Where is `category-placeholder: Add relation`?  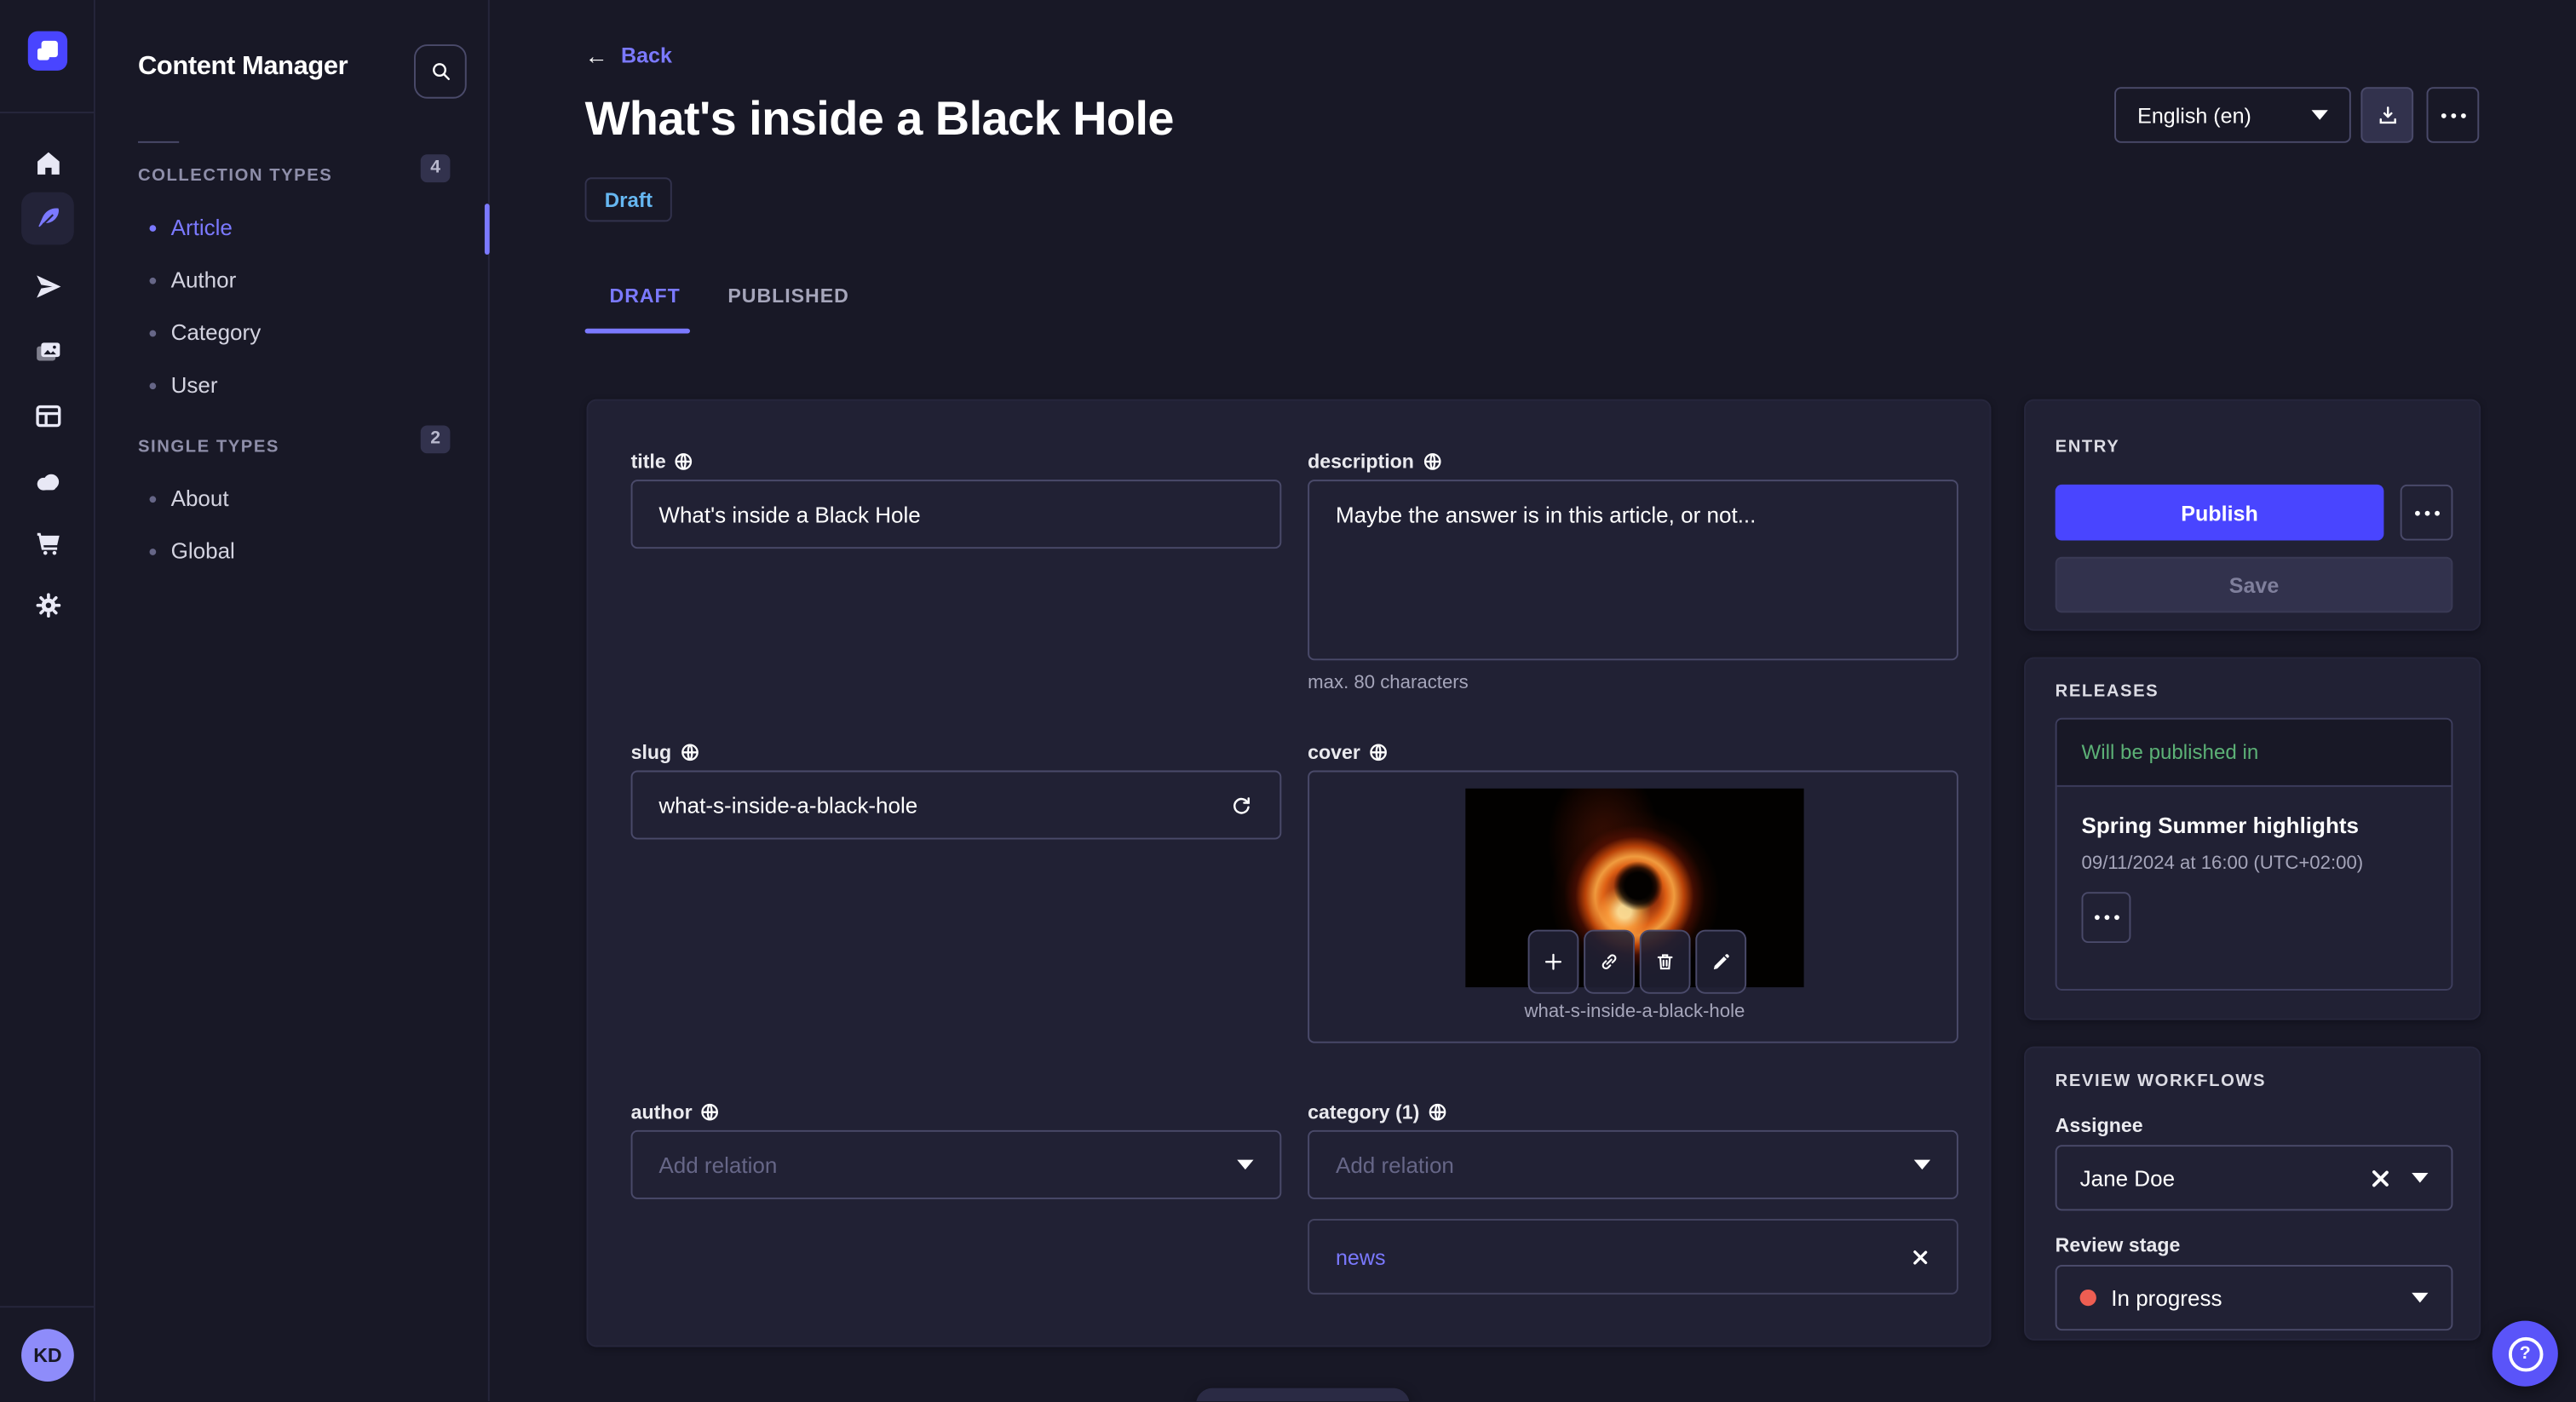
category-placeholder: Add relation is located at coordinates (1395, 1164).